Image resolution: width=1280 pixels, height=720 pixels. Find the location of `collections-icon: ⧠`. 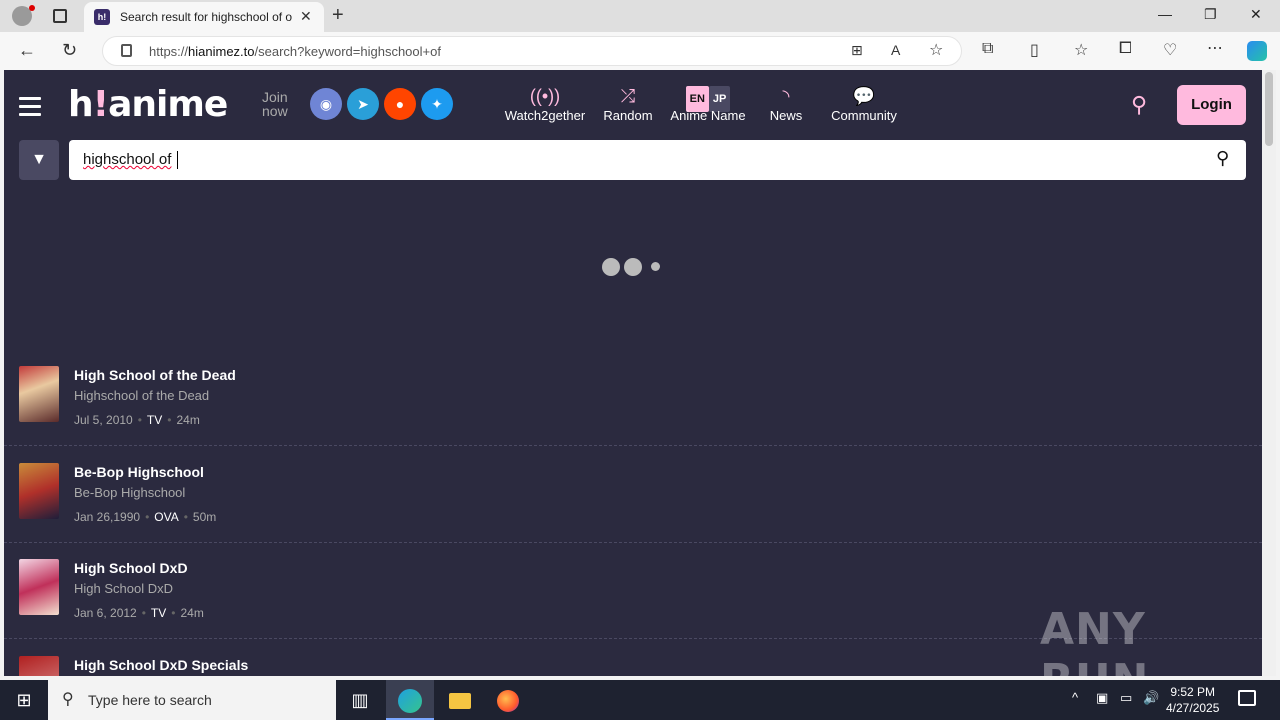

collections-icon: ⧠ is located at coordinates (1125, 49).